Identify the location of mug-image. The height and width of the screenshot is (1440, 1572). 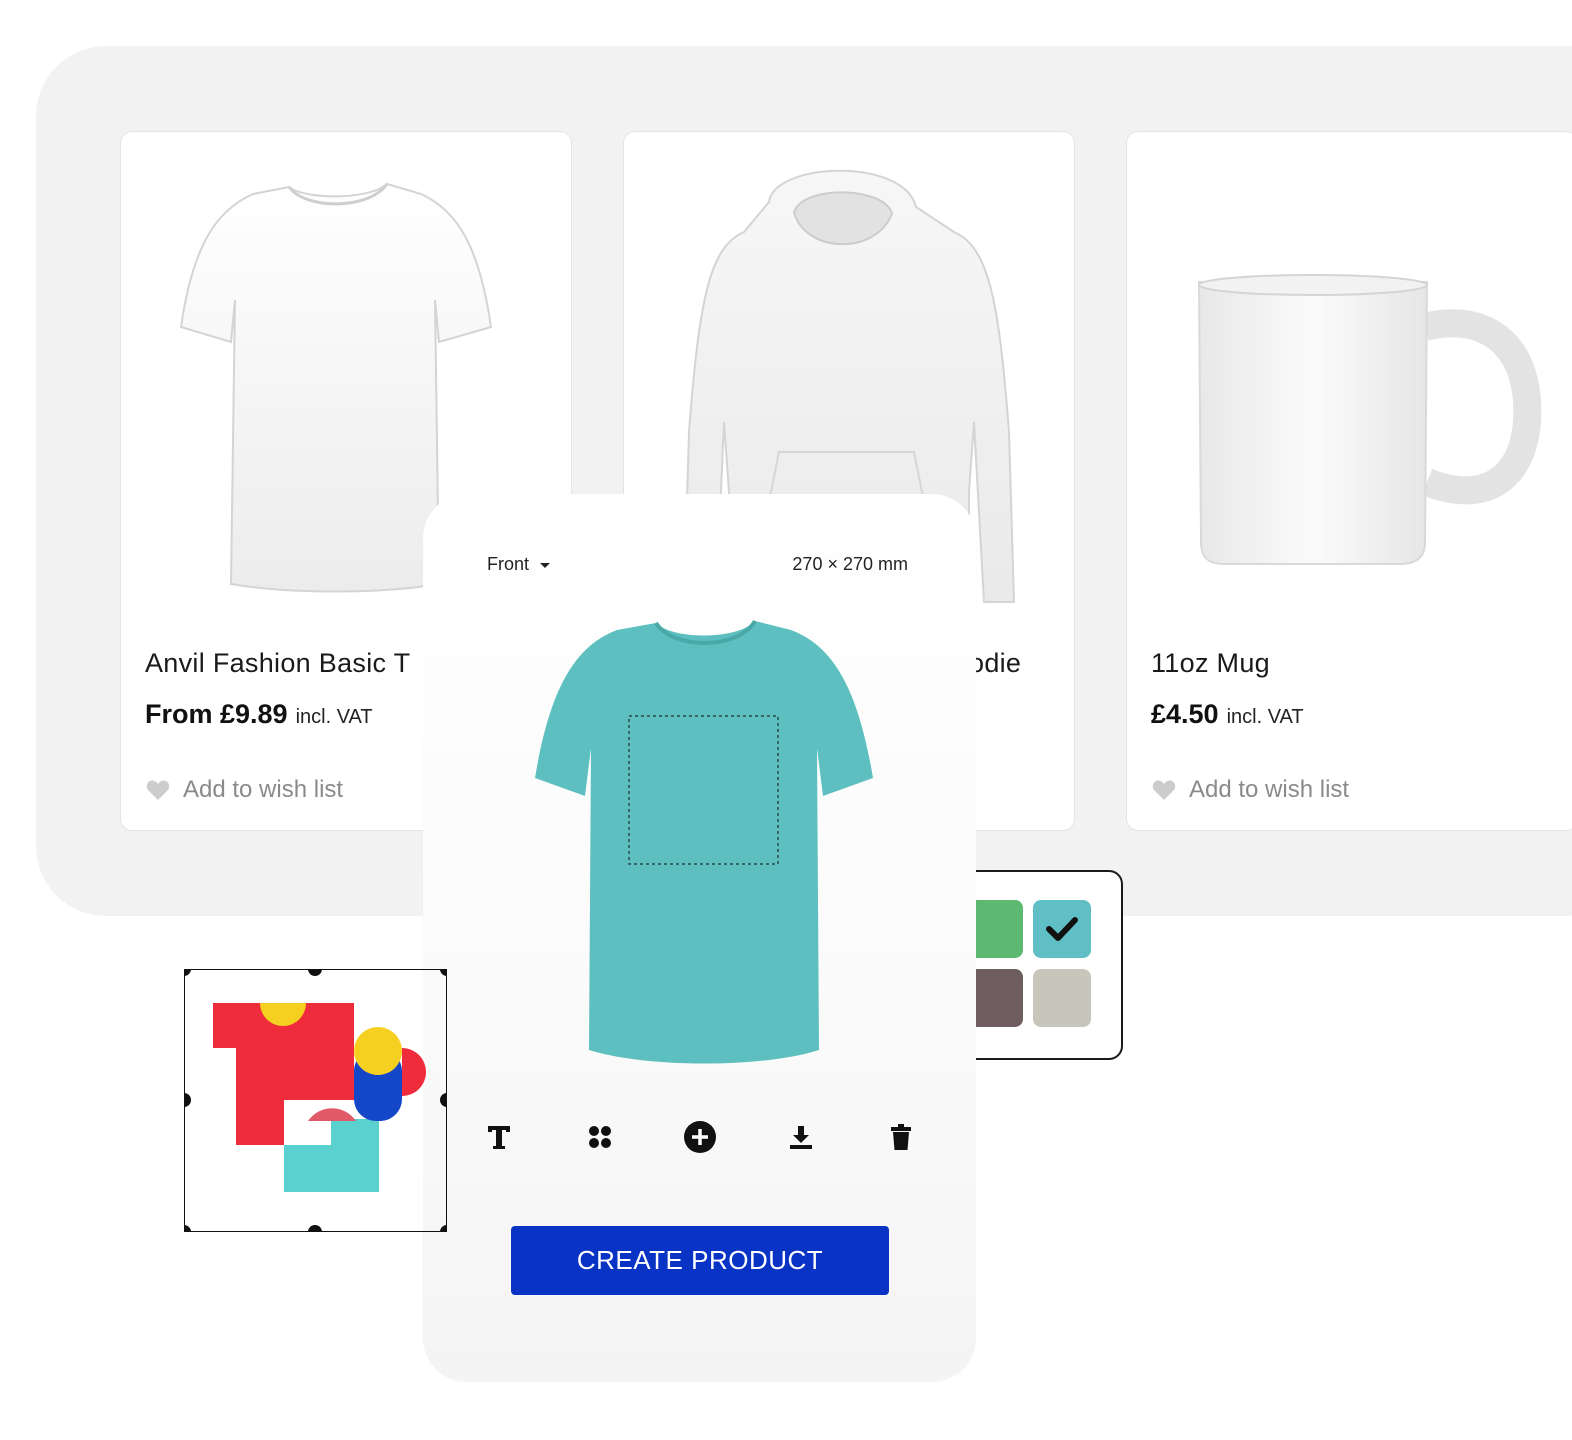
(1369, 419).